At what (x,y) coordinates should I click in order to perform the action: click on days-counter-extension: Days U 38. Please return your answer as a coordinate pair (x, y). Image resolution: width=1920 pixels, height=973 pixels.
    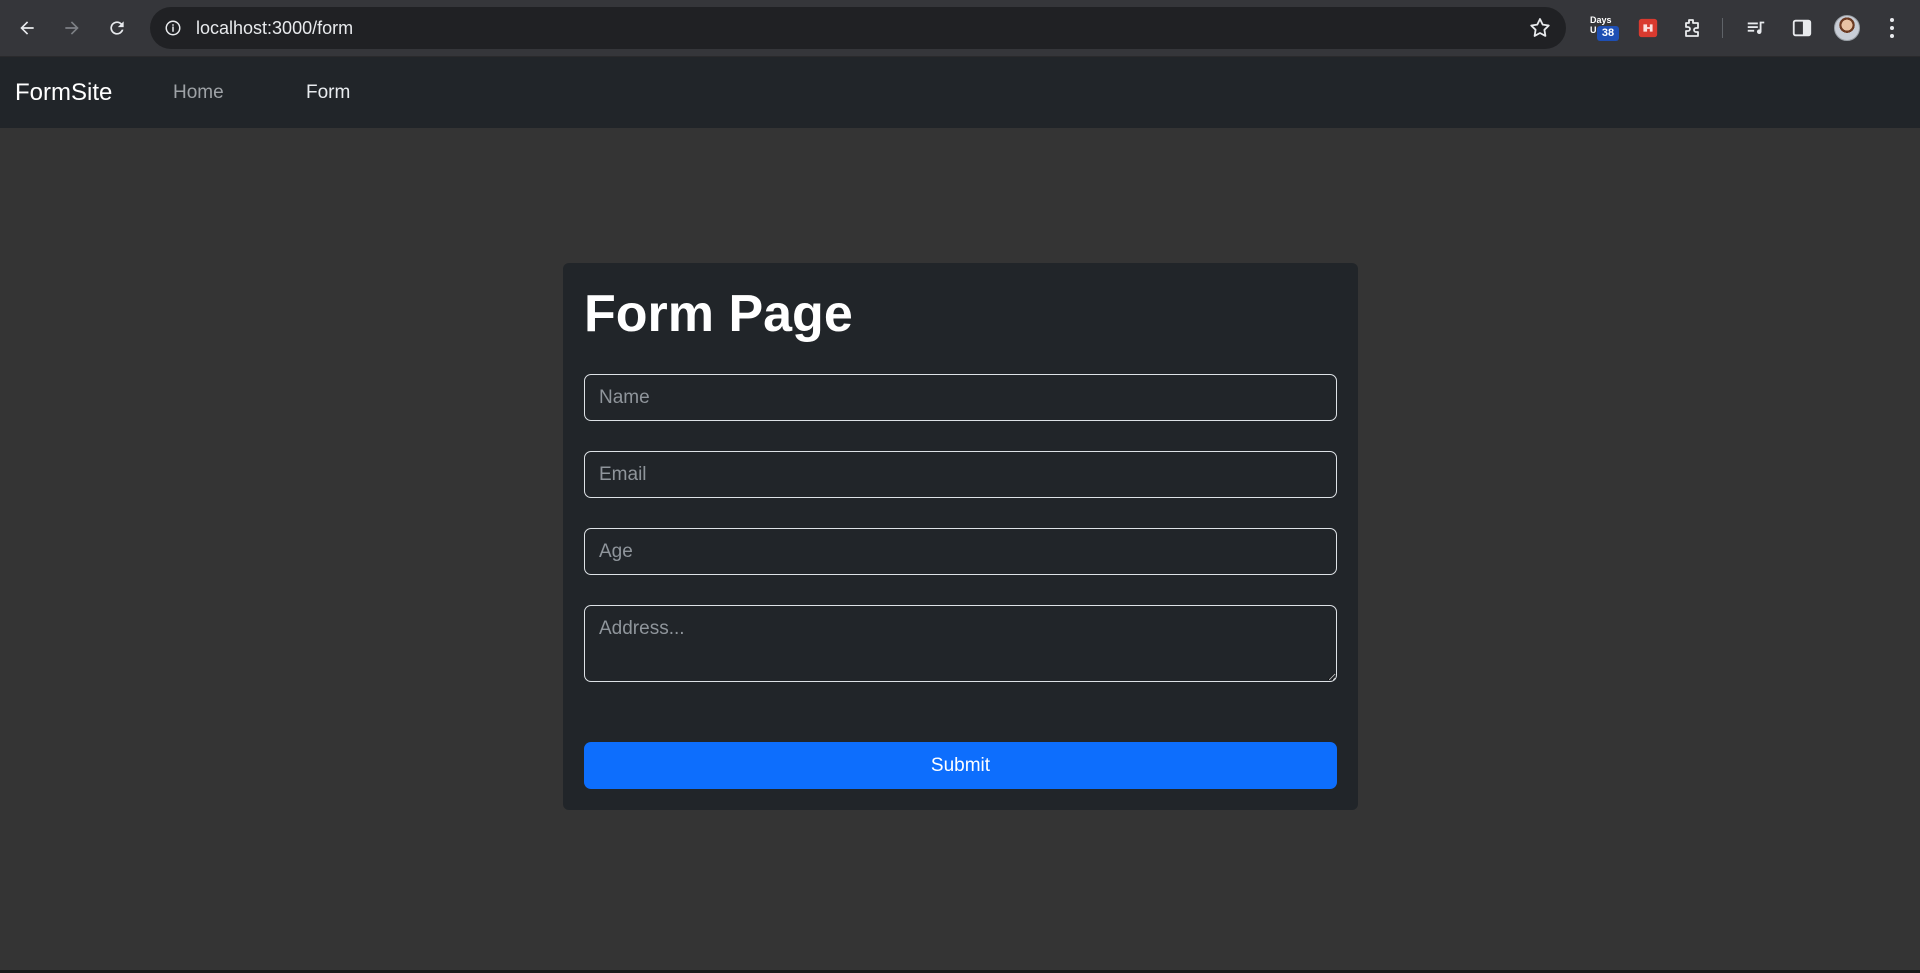
    Looking at the image, I should click on (1601, 28).